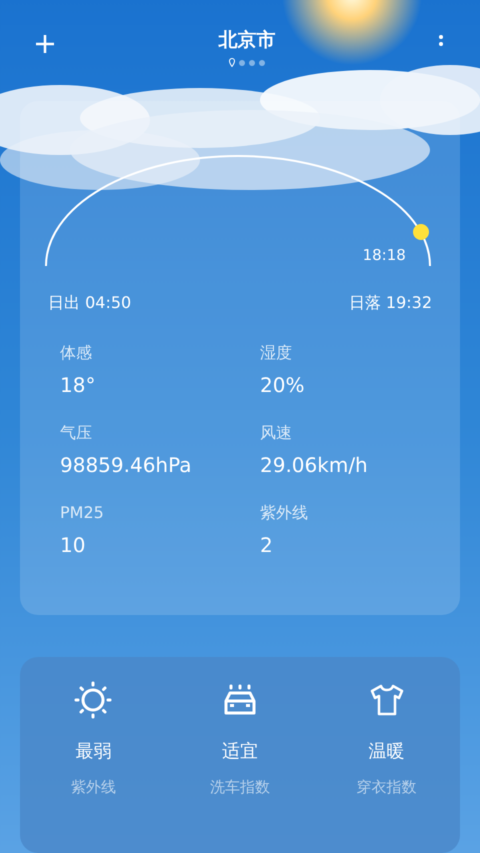 The height and width of the screenshot is (853, 480). What do you see at coordinates (93, 751) in the screenshot?
I see `index-value: 最弱` at bounding box center [93, 751].